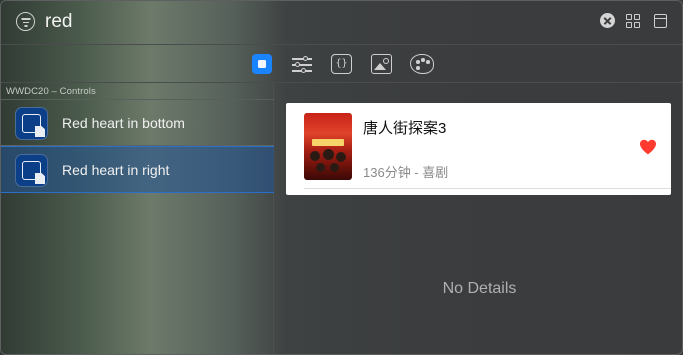 The image size is (683, 355). Describe the element at coordinates (305, 22) in the screenshot. I see `search-input` at that location.